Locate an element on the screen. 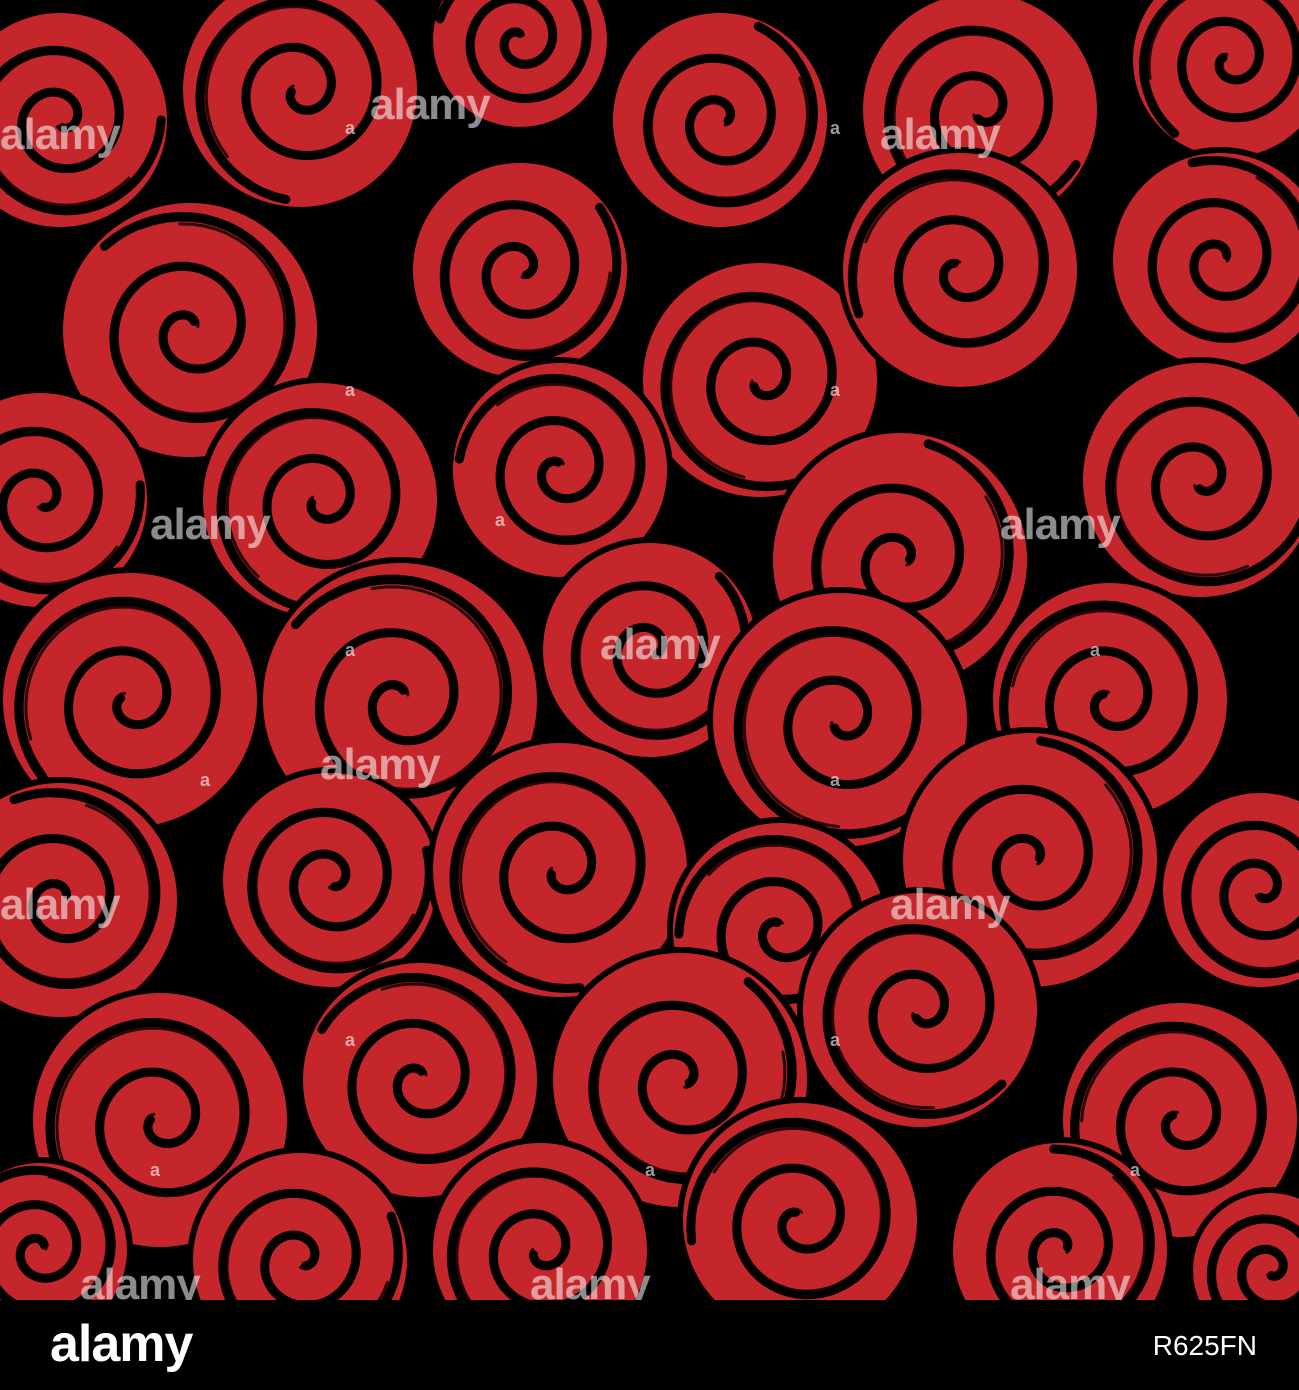 Image resolution: width=1299 pixels, height=1390 pixels. image-id: R625FN is located at coordinates (1204, 1345).